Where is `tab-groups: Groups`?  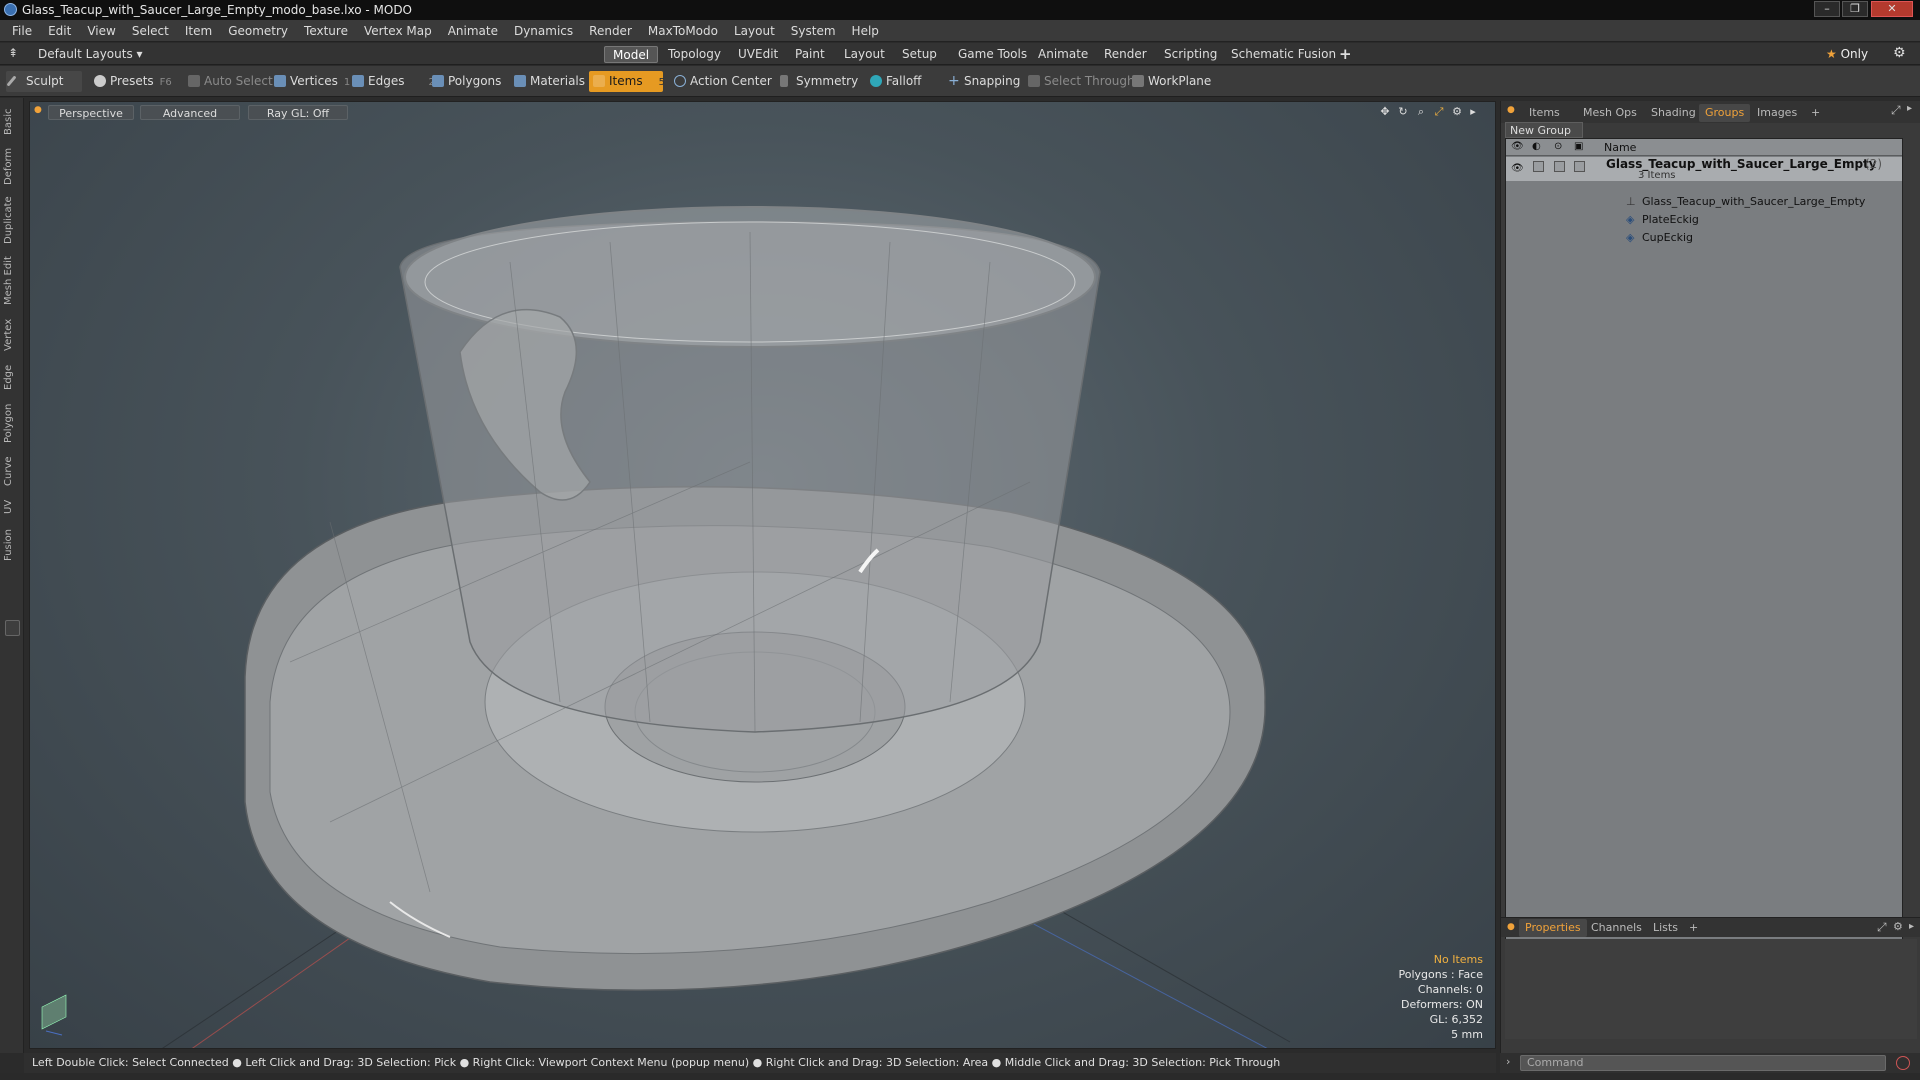
tab-groups: Groups is located at coordinates (1725, 113).